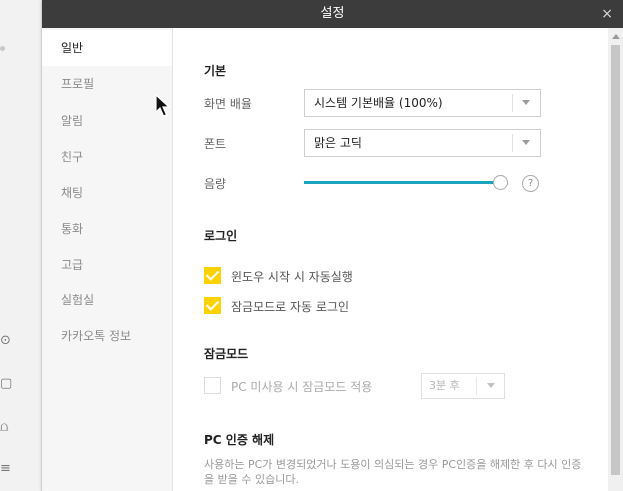 This screenshot has width=623, height=491. I want to click on scrollbar-thumb, so click(615, 260).